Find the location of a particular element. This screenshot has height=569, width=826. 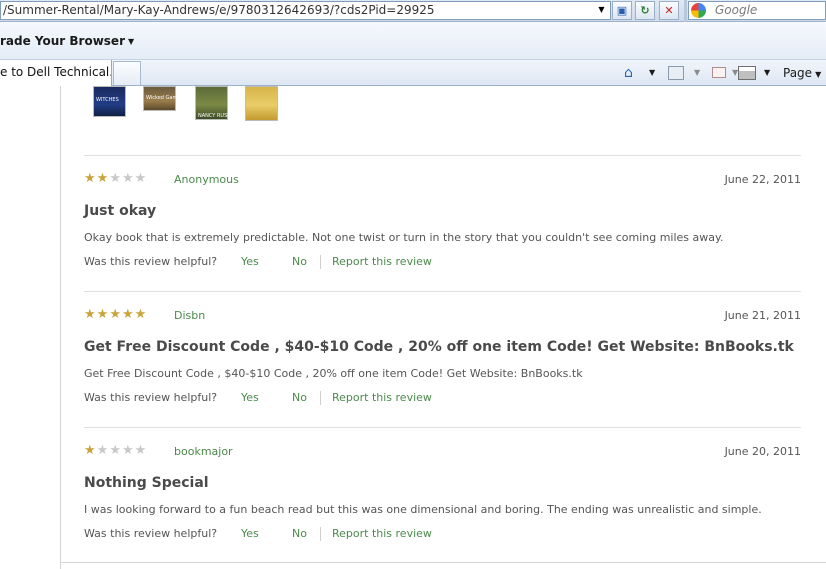

search-input: Google is located at coordinates (757, 10).